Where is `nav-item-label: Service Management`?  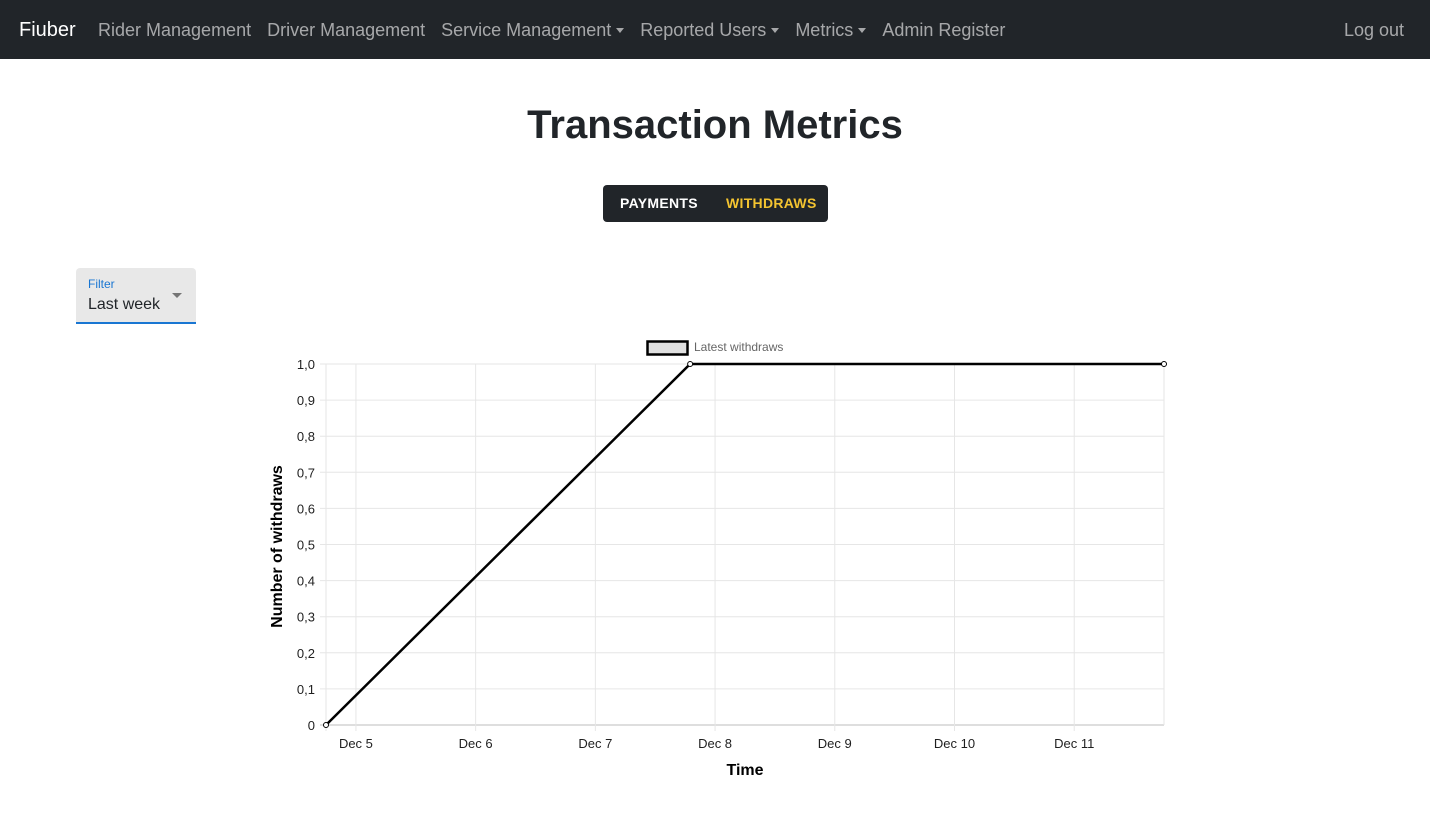
nav-item-label: Service Management is located at coordinates (526, 30).